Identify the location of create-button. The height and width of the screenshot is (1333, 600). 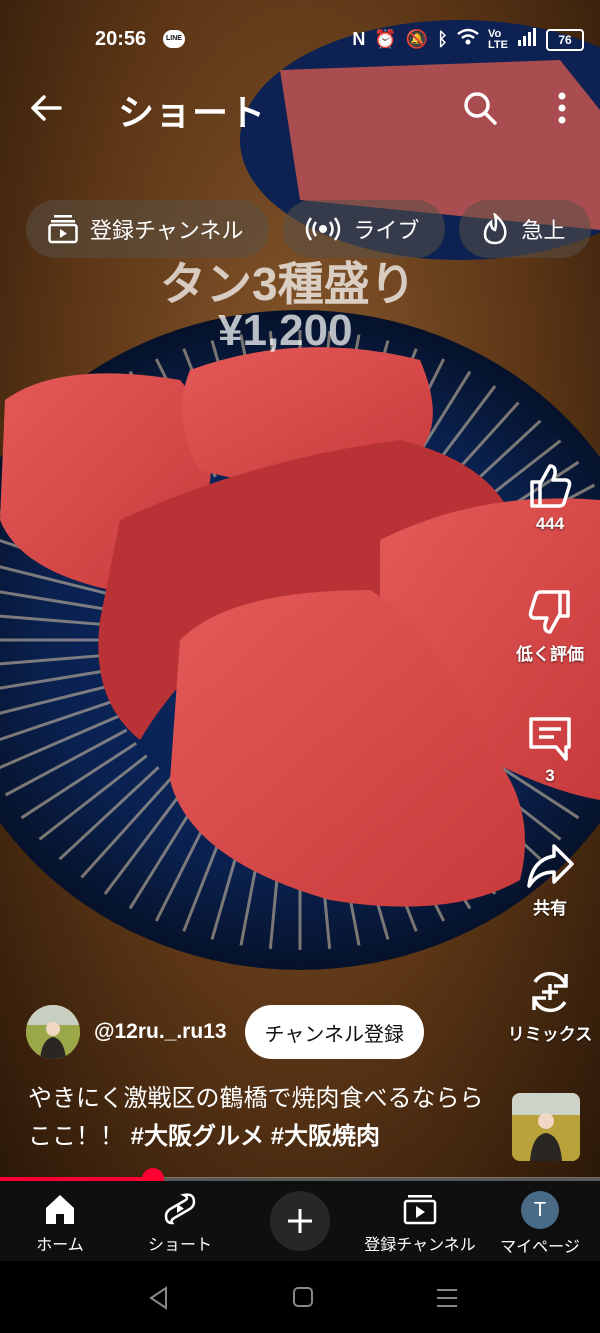
(300, 1221).